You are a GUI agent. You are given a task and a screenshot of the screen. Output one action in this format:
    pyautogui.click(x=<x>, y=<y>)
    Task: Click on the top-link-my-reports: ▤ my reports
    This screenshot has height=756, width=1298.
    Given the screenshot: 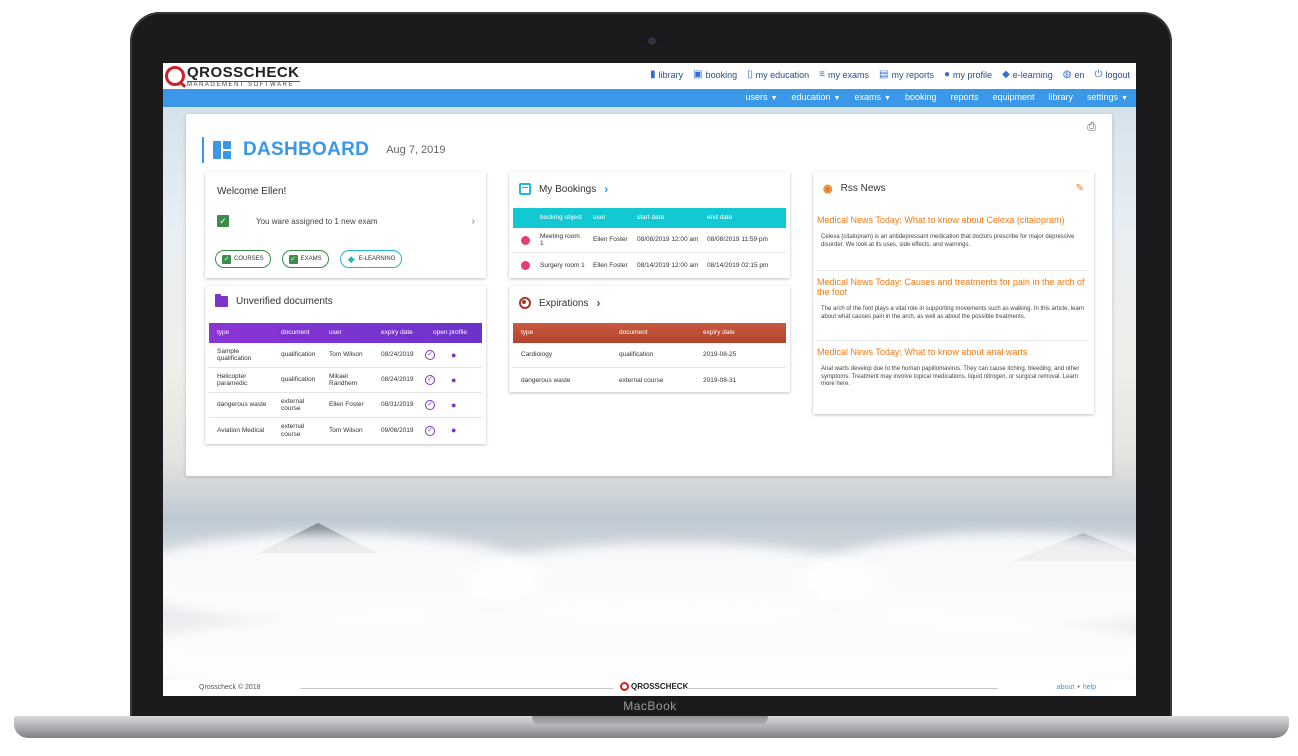 What is the action you would take?
    pyautogui.click(x=906, y=74)
    